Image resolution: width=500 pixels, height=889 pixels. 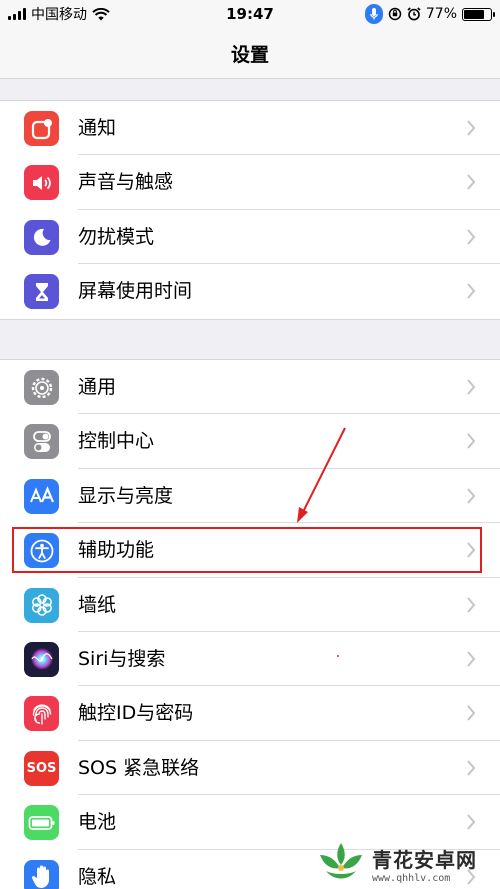 I want to click on wifi-icon, so click(x=101, y=13).